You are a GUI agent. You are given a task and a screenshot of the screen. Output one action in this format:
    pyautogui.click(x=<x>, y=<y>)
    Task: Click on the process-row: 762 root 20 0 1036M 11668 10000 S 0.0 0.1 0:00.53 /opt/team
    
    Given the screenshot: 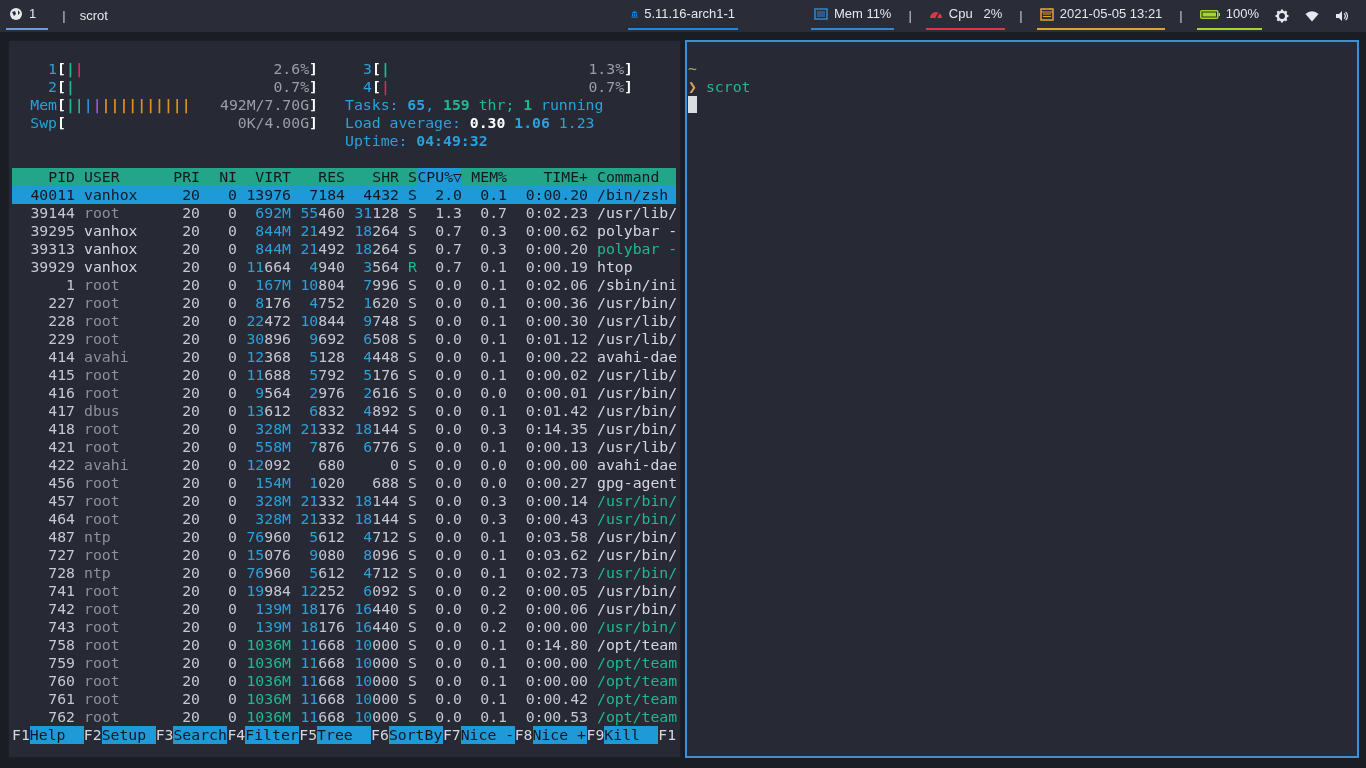 What is the action you would take?
    pyautogui.click(x=344, y=717)
    